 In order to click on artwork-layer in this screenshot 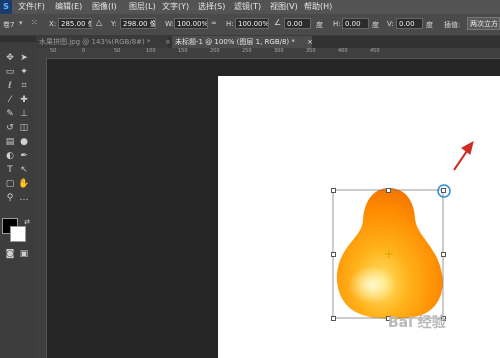, I will do `click(403, 230)`.